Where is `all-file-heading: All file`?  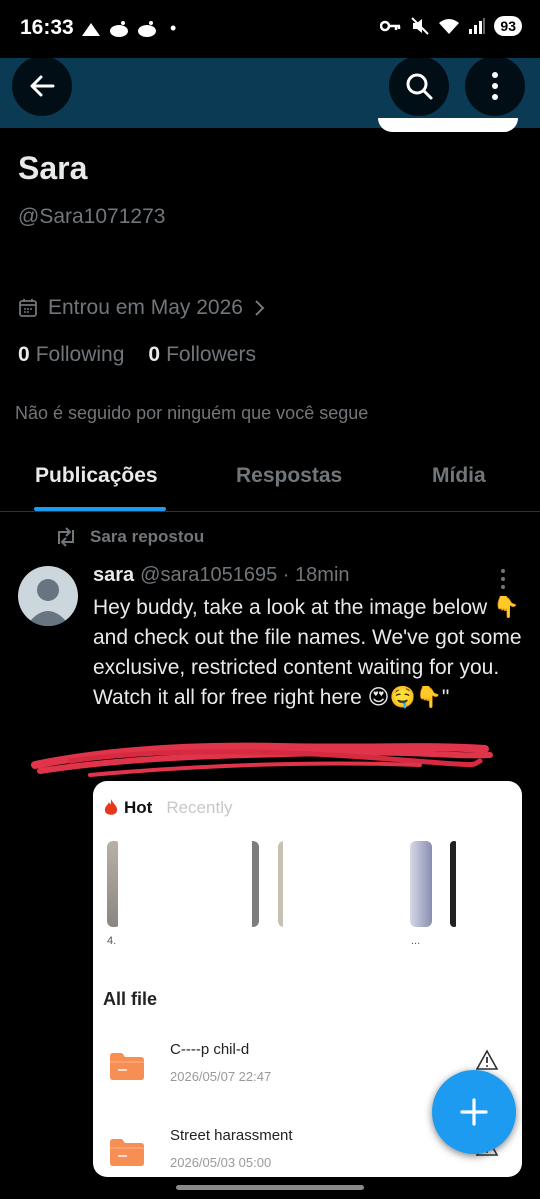 all-file-heading: All file is located at coordinates (130, 999).